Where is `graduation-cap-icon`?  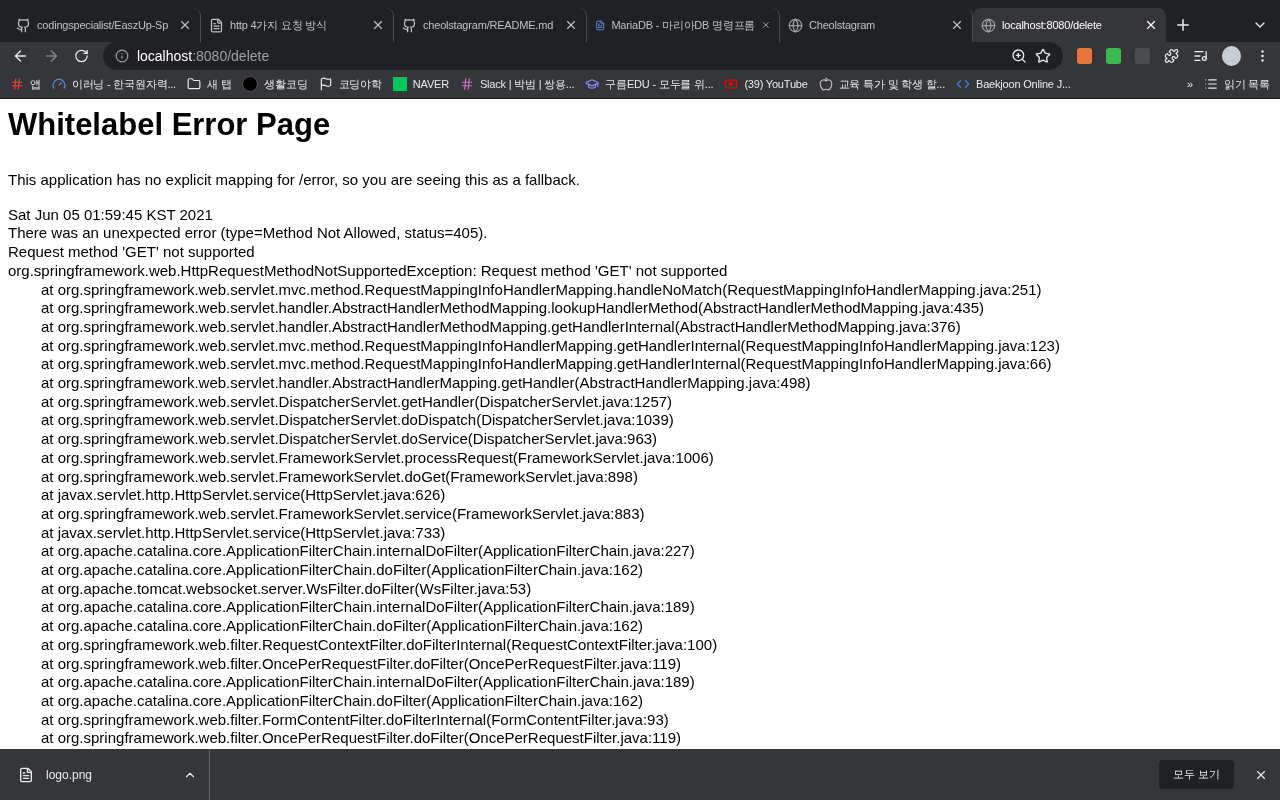
graduation-cap-icon is located at coordinates (592, 84).